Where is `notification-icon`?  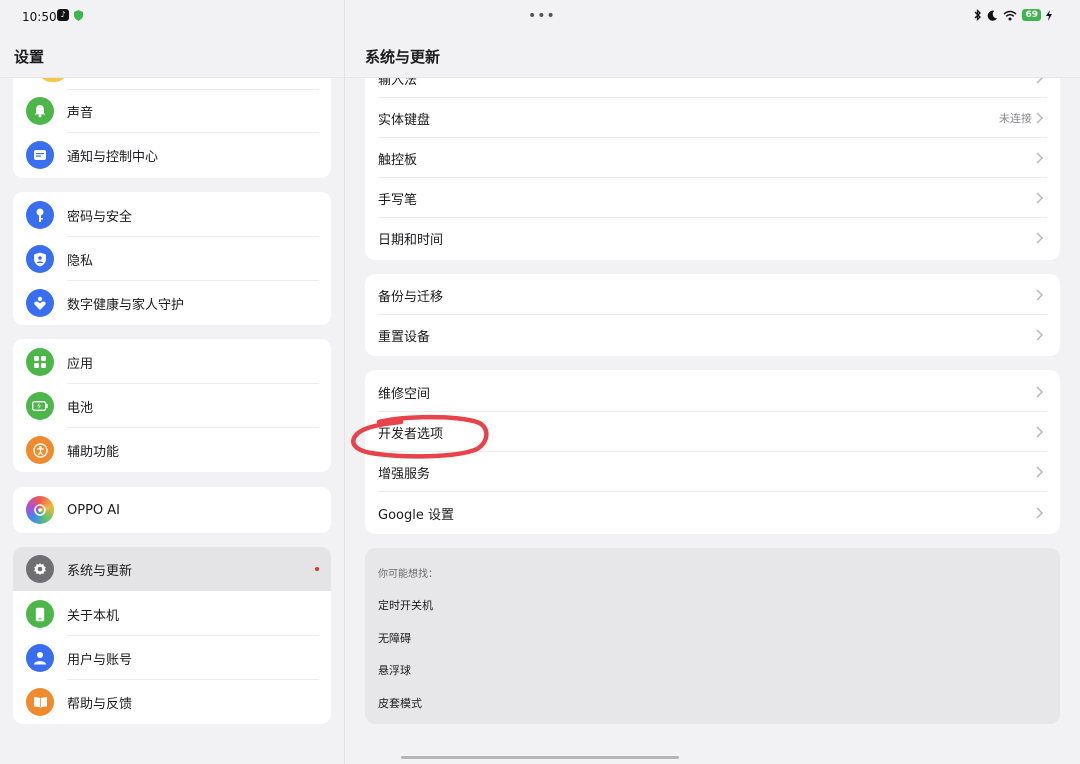
notification-icon is located at coordinates (40, 155).